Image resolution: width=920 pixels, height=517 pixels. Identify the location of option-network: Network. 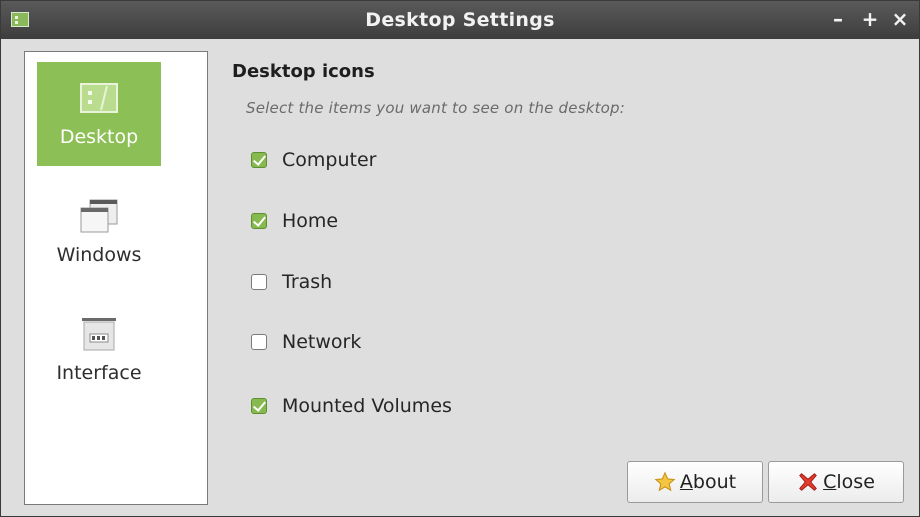
(306, 342).